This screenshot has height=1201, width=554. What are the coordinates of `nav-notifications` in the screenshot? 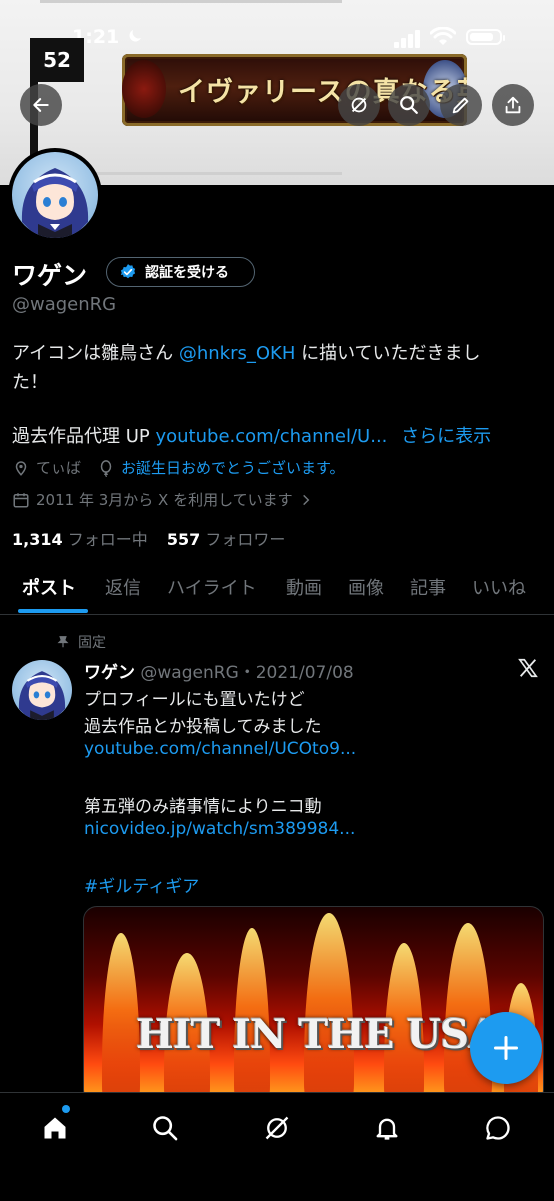 It's located at (387, 1128).